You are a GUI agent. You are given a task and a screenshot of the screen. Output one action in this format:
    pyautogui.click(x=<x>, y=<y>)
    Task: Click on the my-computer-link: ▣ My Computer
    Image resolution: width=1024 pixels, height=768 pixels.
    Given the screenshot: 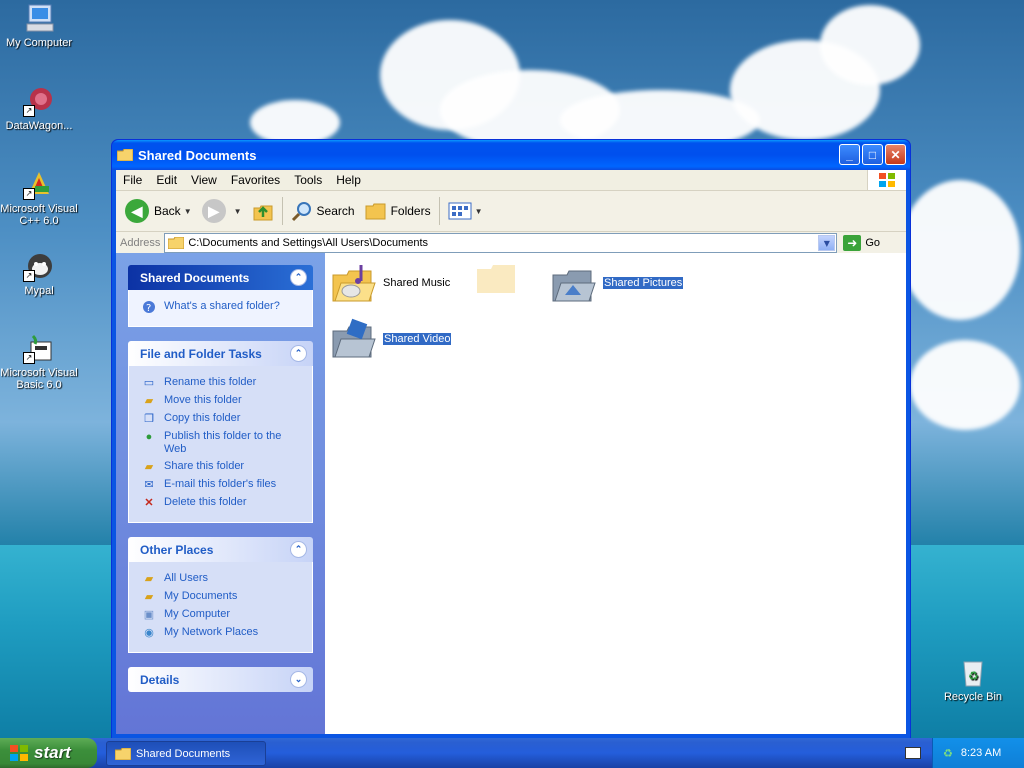 What is the action you would take?
    pyautogui.click(x=221, y=615)
    